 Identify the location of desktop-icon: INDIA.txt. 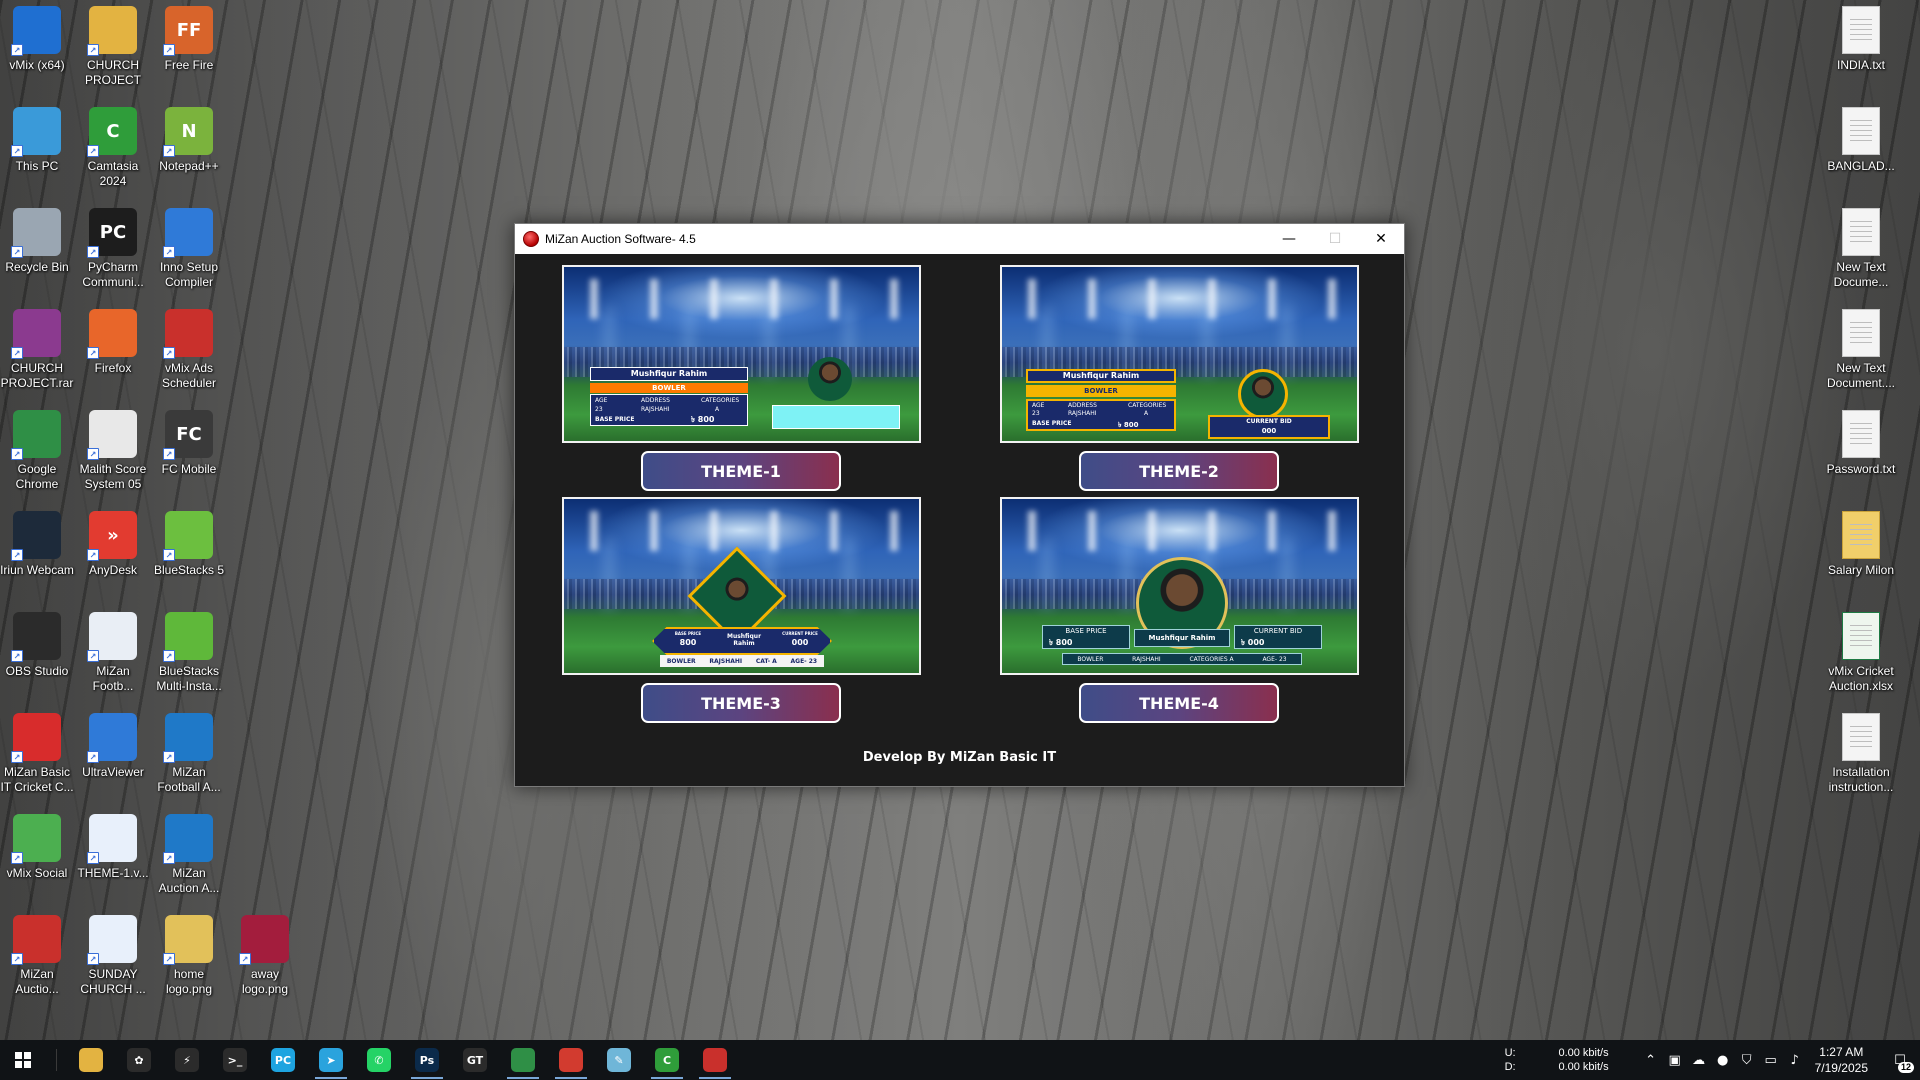
(1861, 48).